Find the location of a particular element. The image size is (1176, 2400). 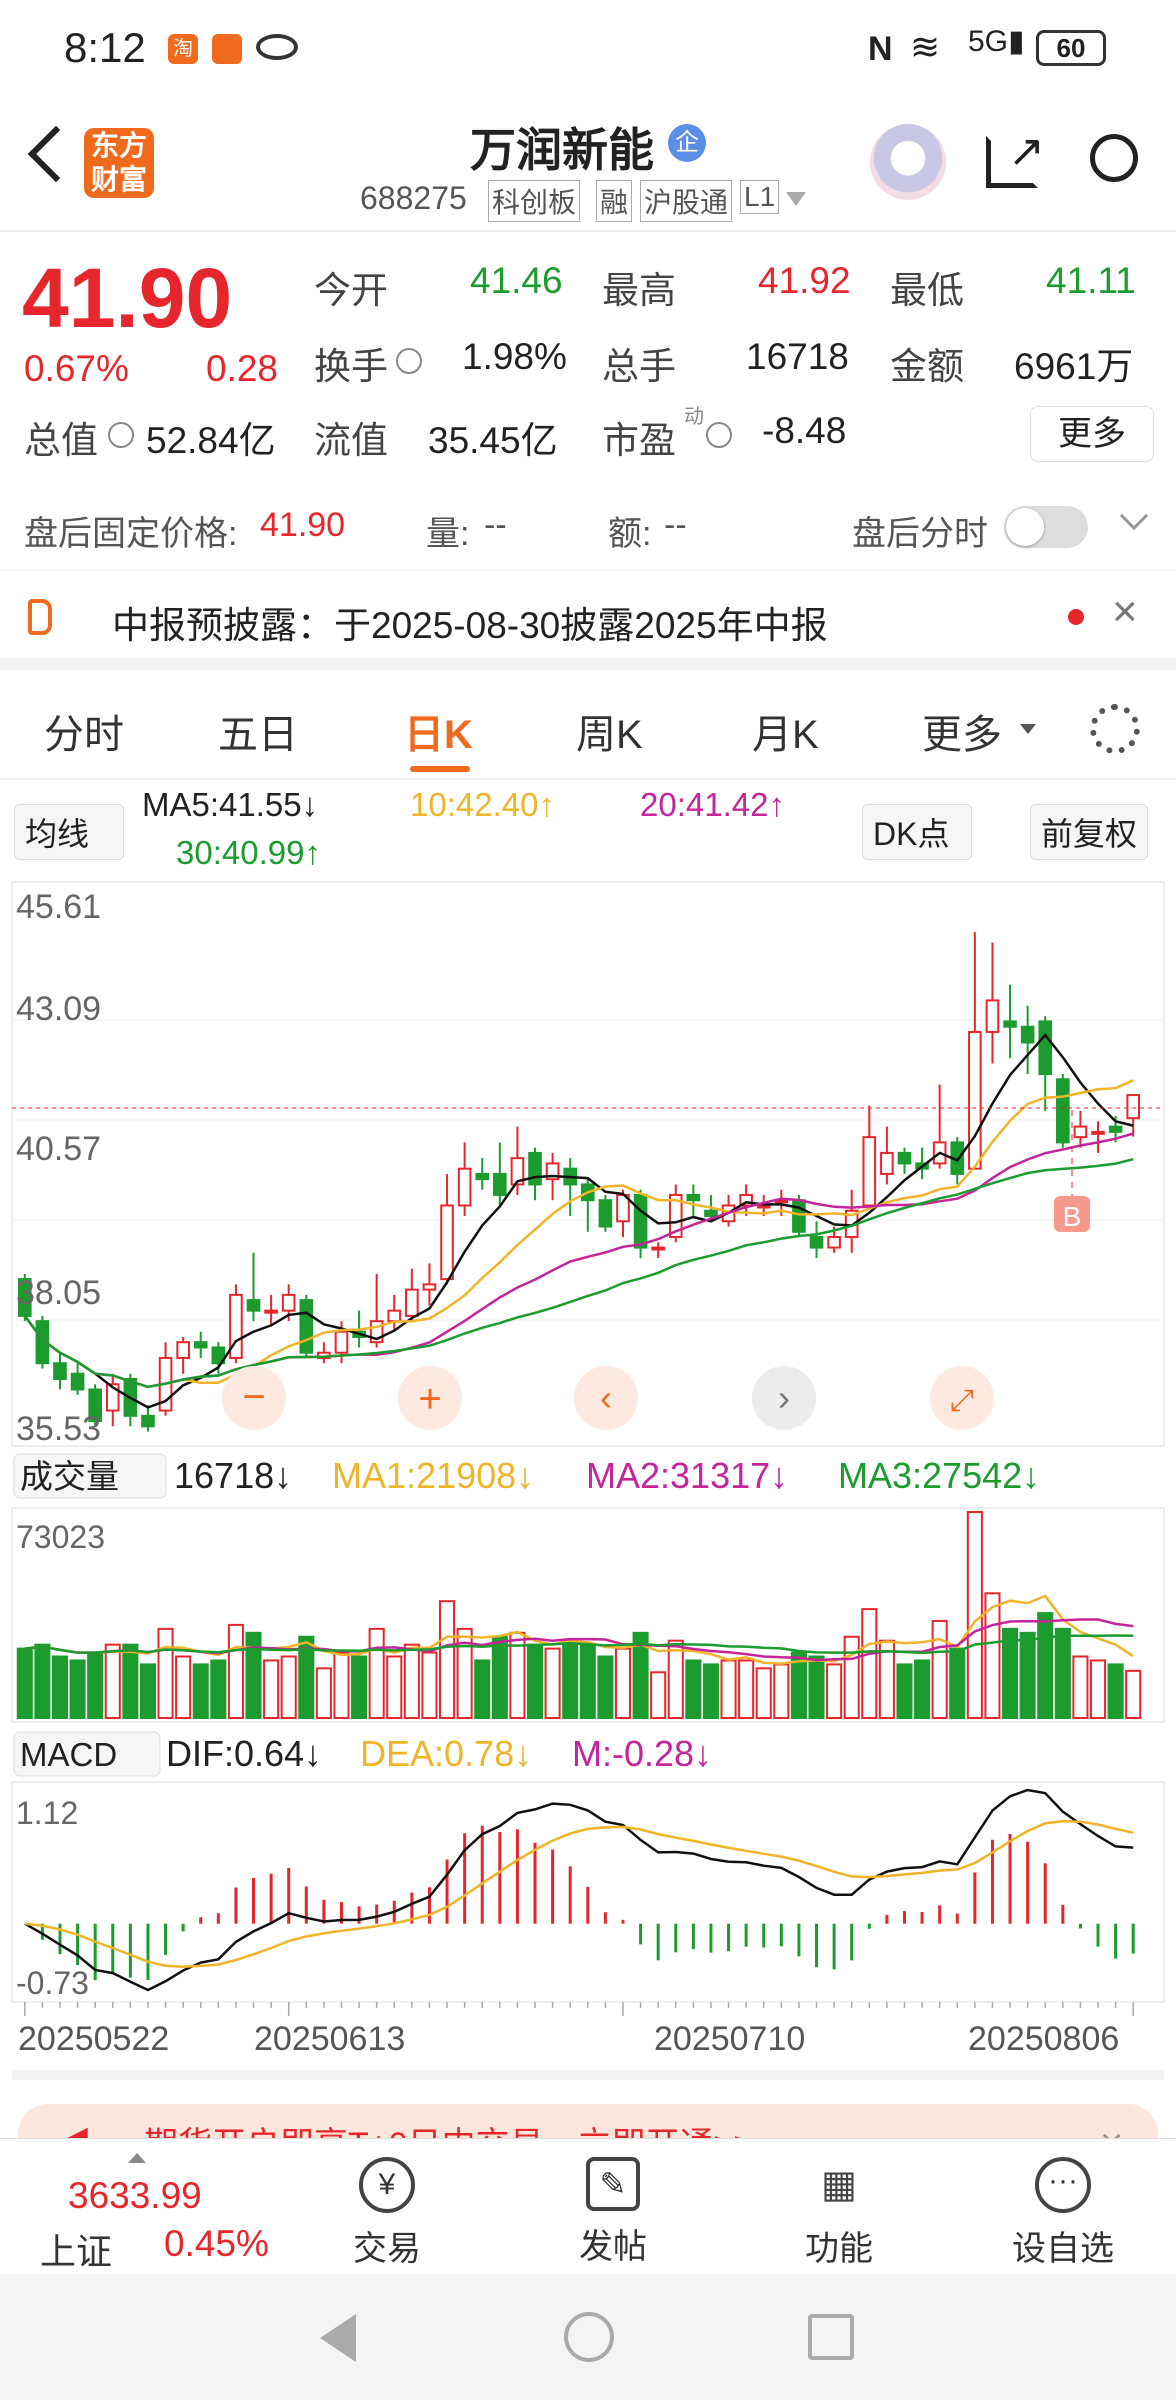

taobao-icon: 淘 is located at coordinates (183, 49).